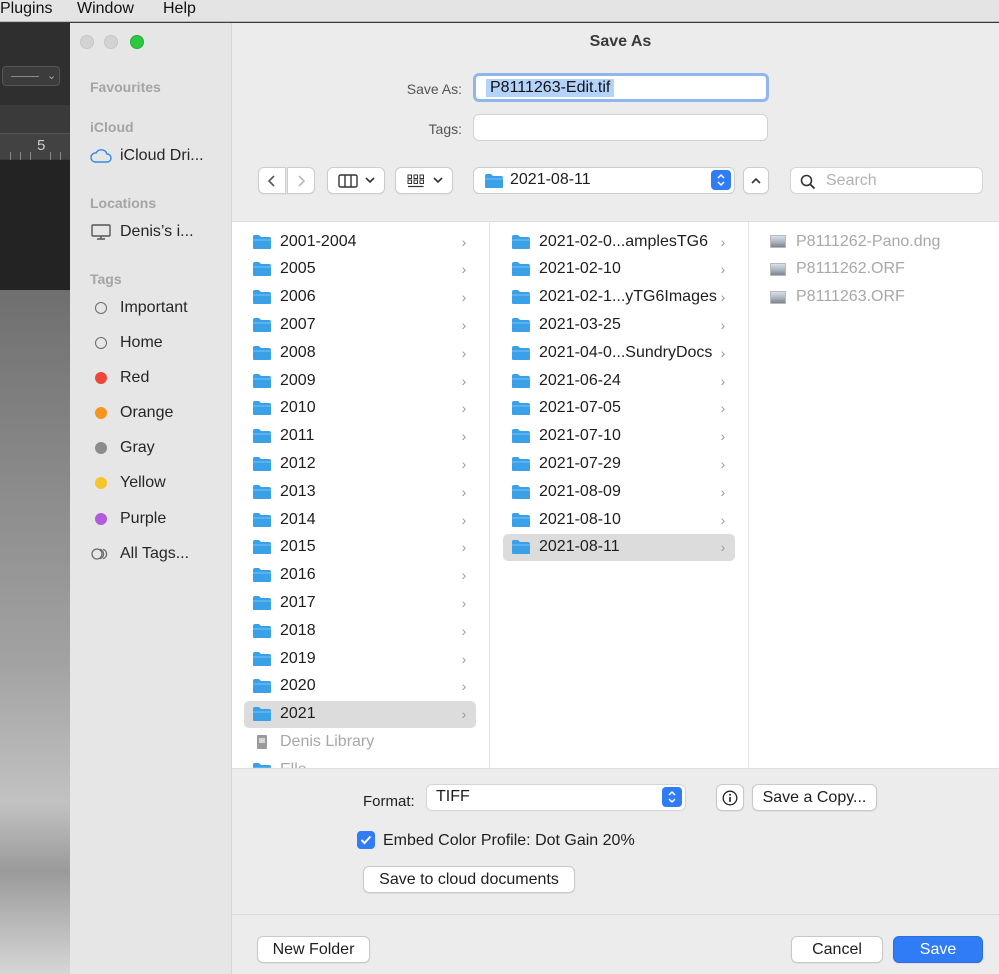 The height and width of the screenshot is (974, 999). I want to click on library-row: Denis Library, so click(360, 741).